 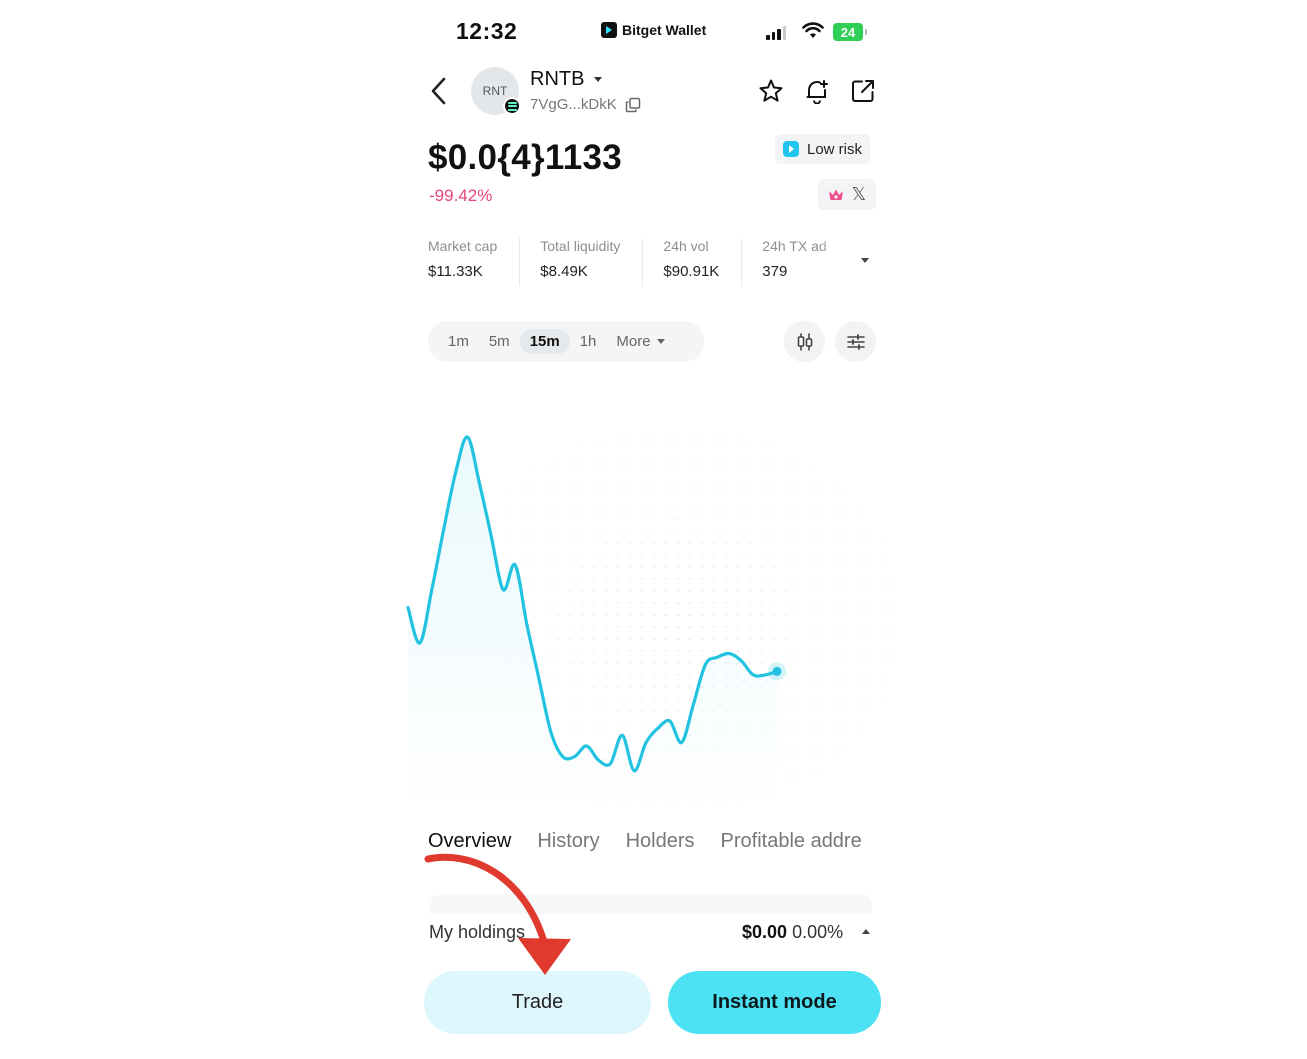 What do you see at coordinates (838, 263) in the screenshot?
I see `stats-fade` at bounding box center [838, 263].